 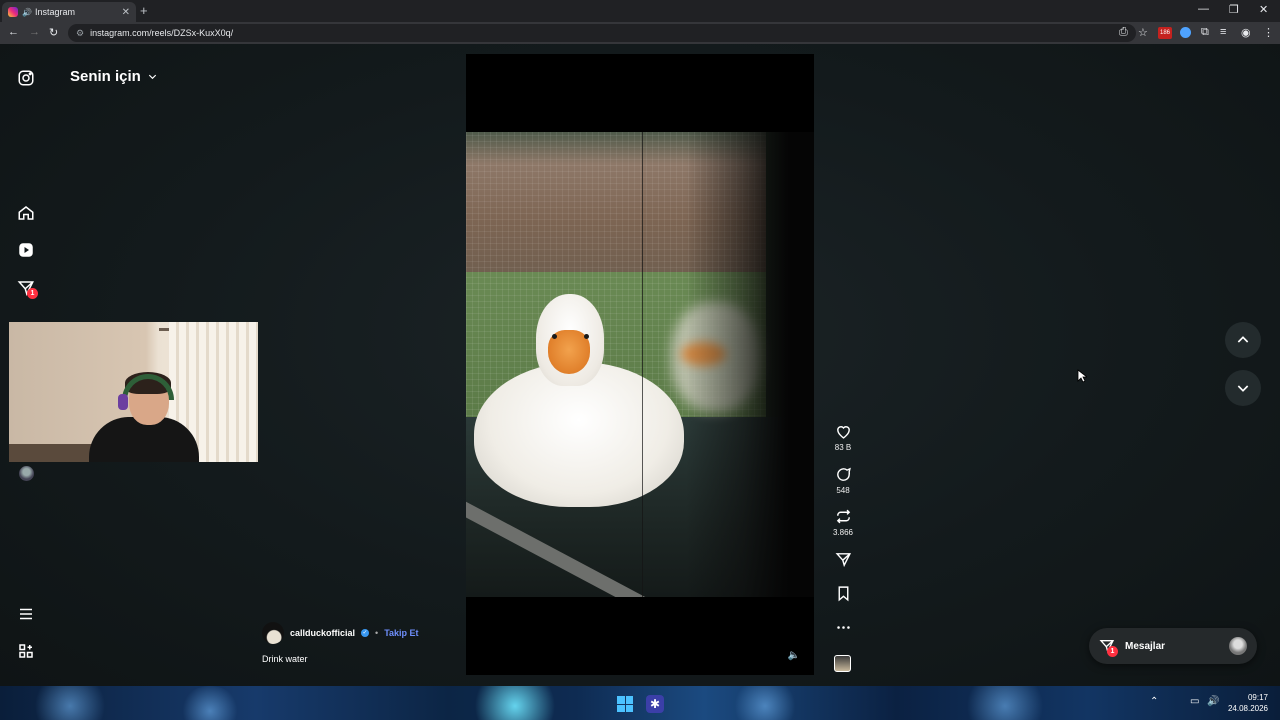 What do you see at coordinates (1173, 646) in the screenshot?
I see `messages-button: 1 Mesajlar` at bounding box center [1173, 646].